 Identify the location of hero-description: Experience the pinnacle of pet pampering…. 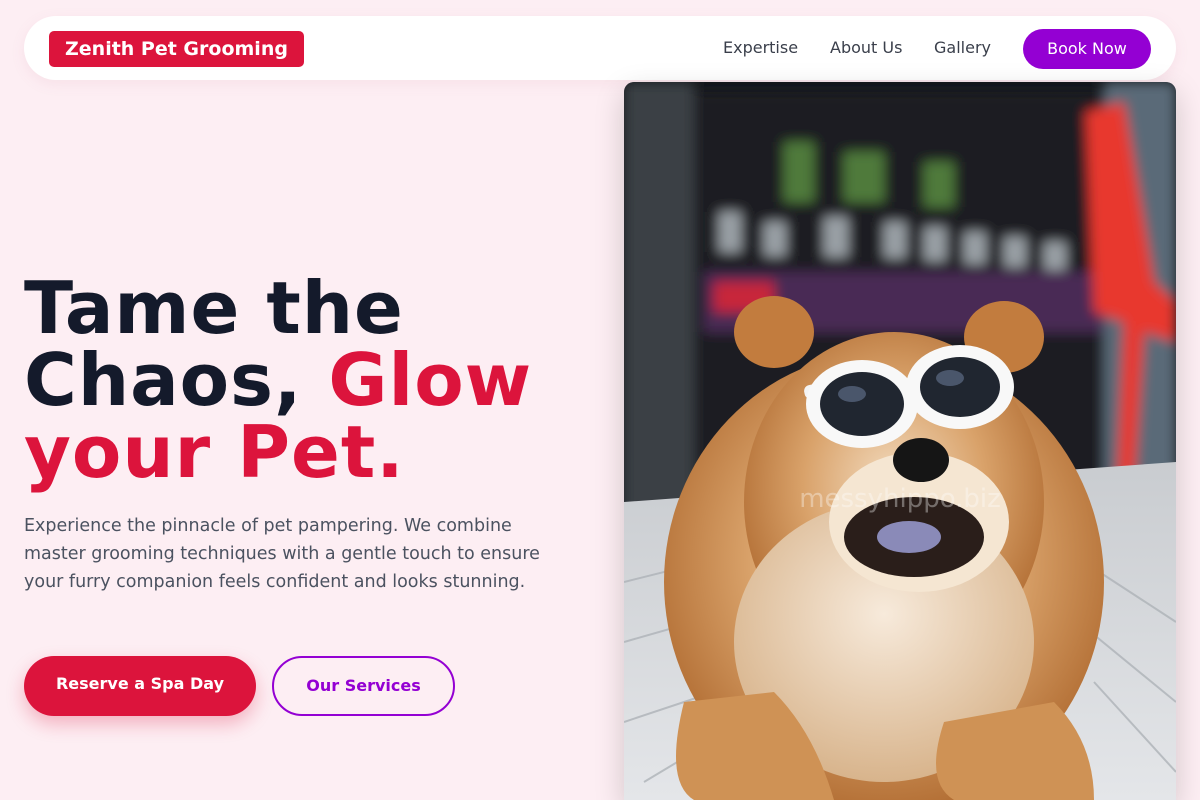
(282, 554).